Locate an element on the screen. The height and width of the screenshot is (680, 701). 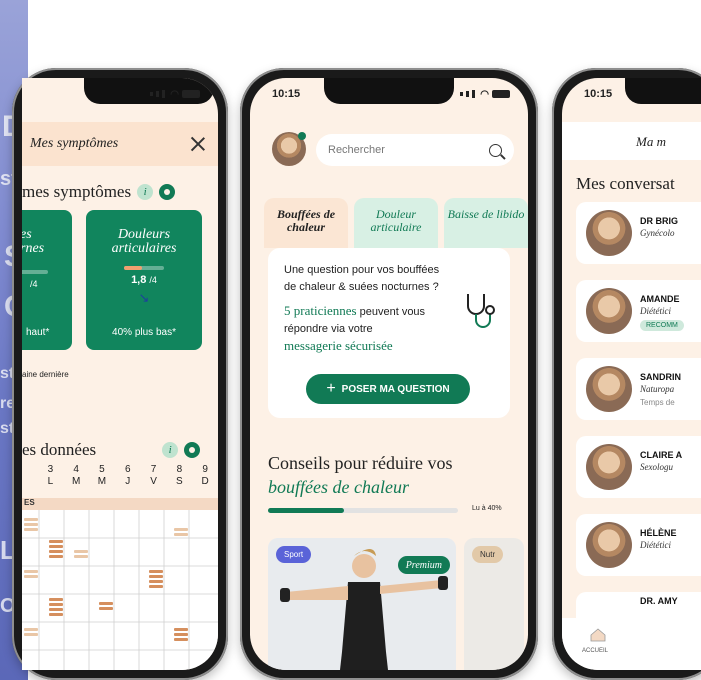
contact-role: Diététici is located at coordinates (655, 545).